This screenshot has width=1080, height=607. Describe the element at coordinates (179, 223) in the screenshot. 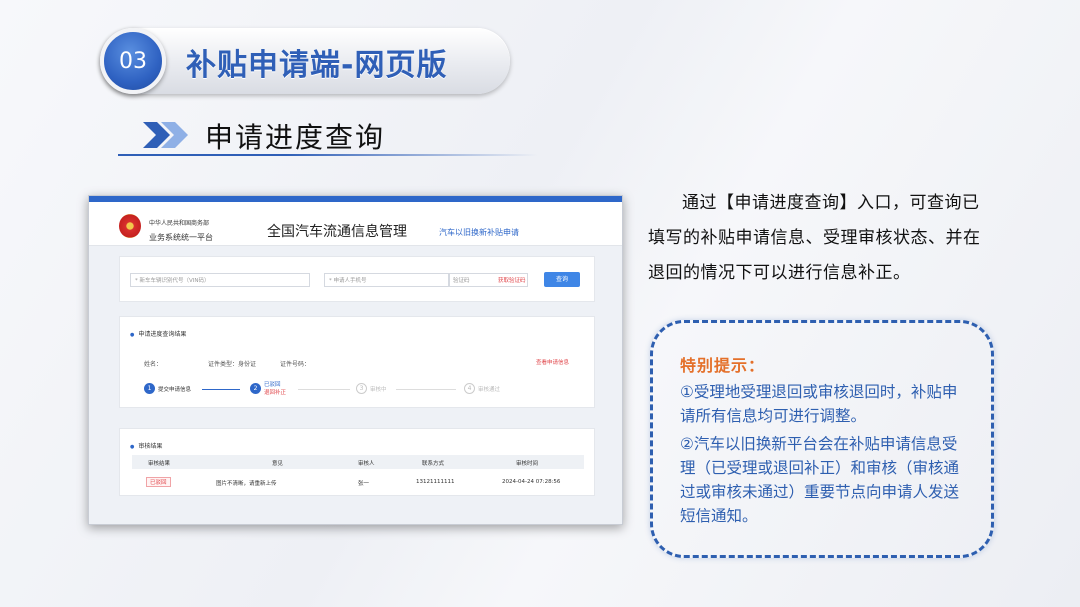

I see `org-name: 中华人民共和国商务部` at that location.